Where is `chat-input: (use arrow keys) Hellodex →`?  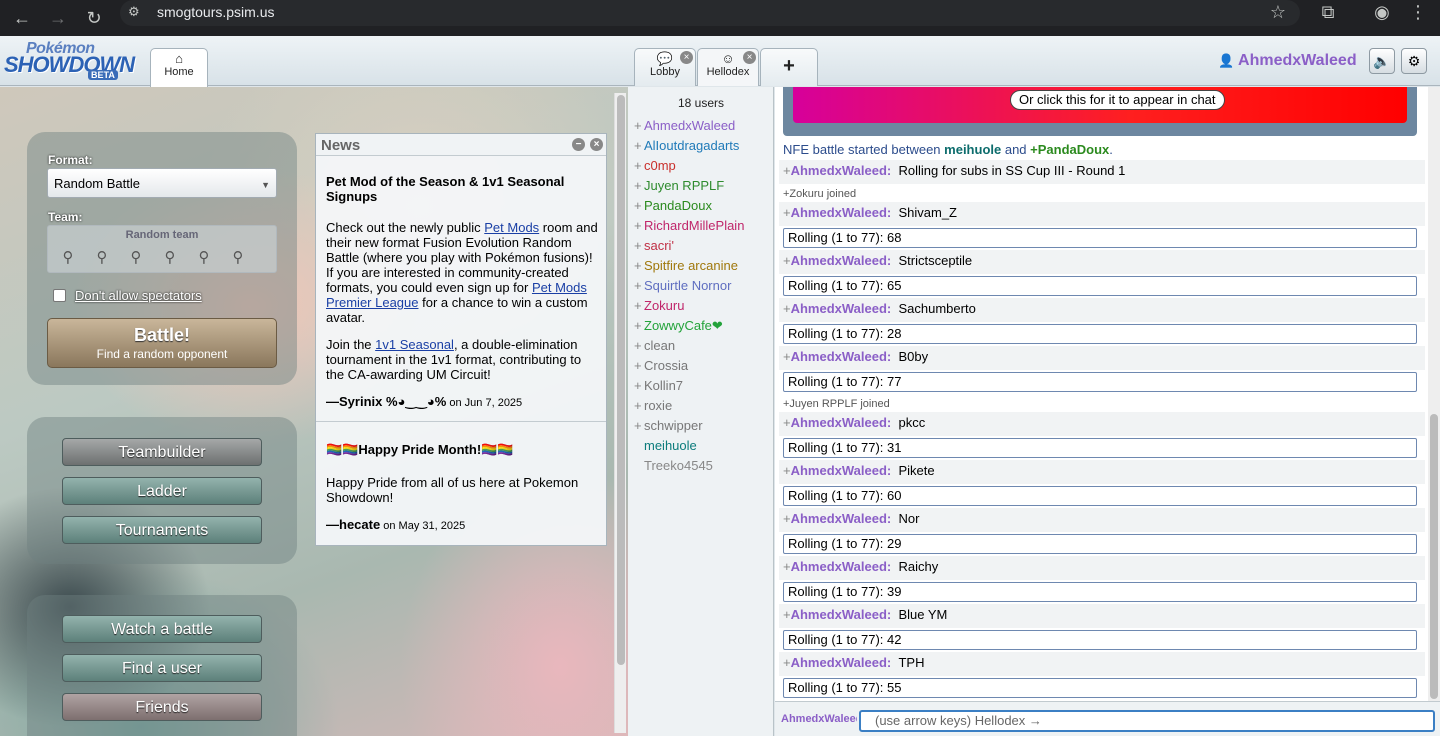
chat-input: (use arrow keys) Hellodex → is located at coordinates (1147, 721).